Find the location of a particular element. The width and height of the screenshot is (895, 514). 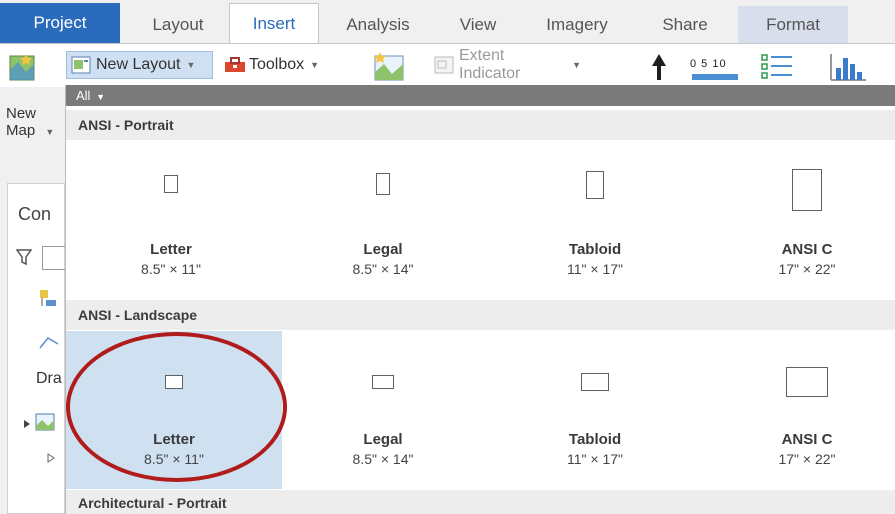

gallery-filter-label: All is located at coordinates (83, 95).